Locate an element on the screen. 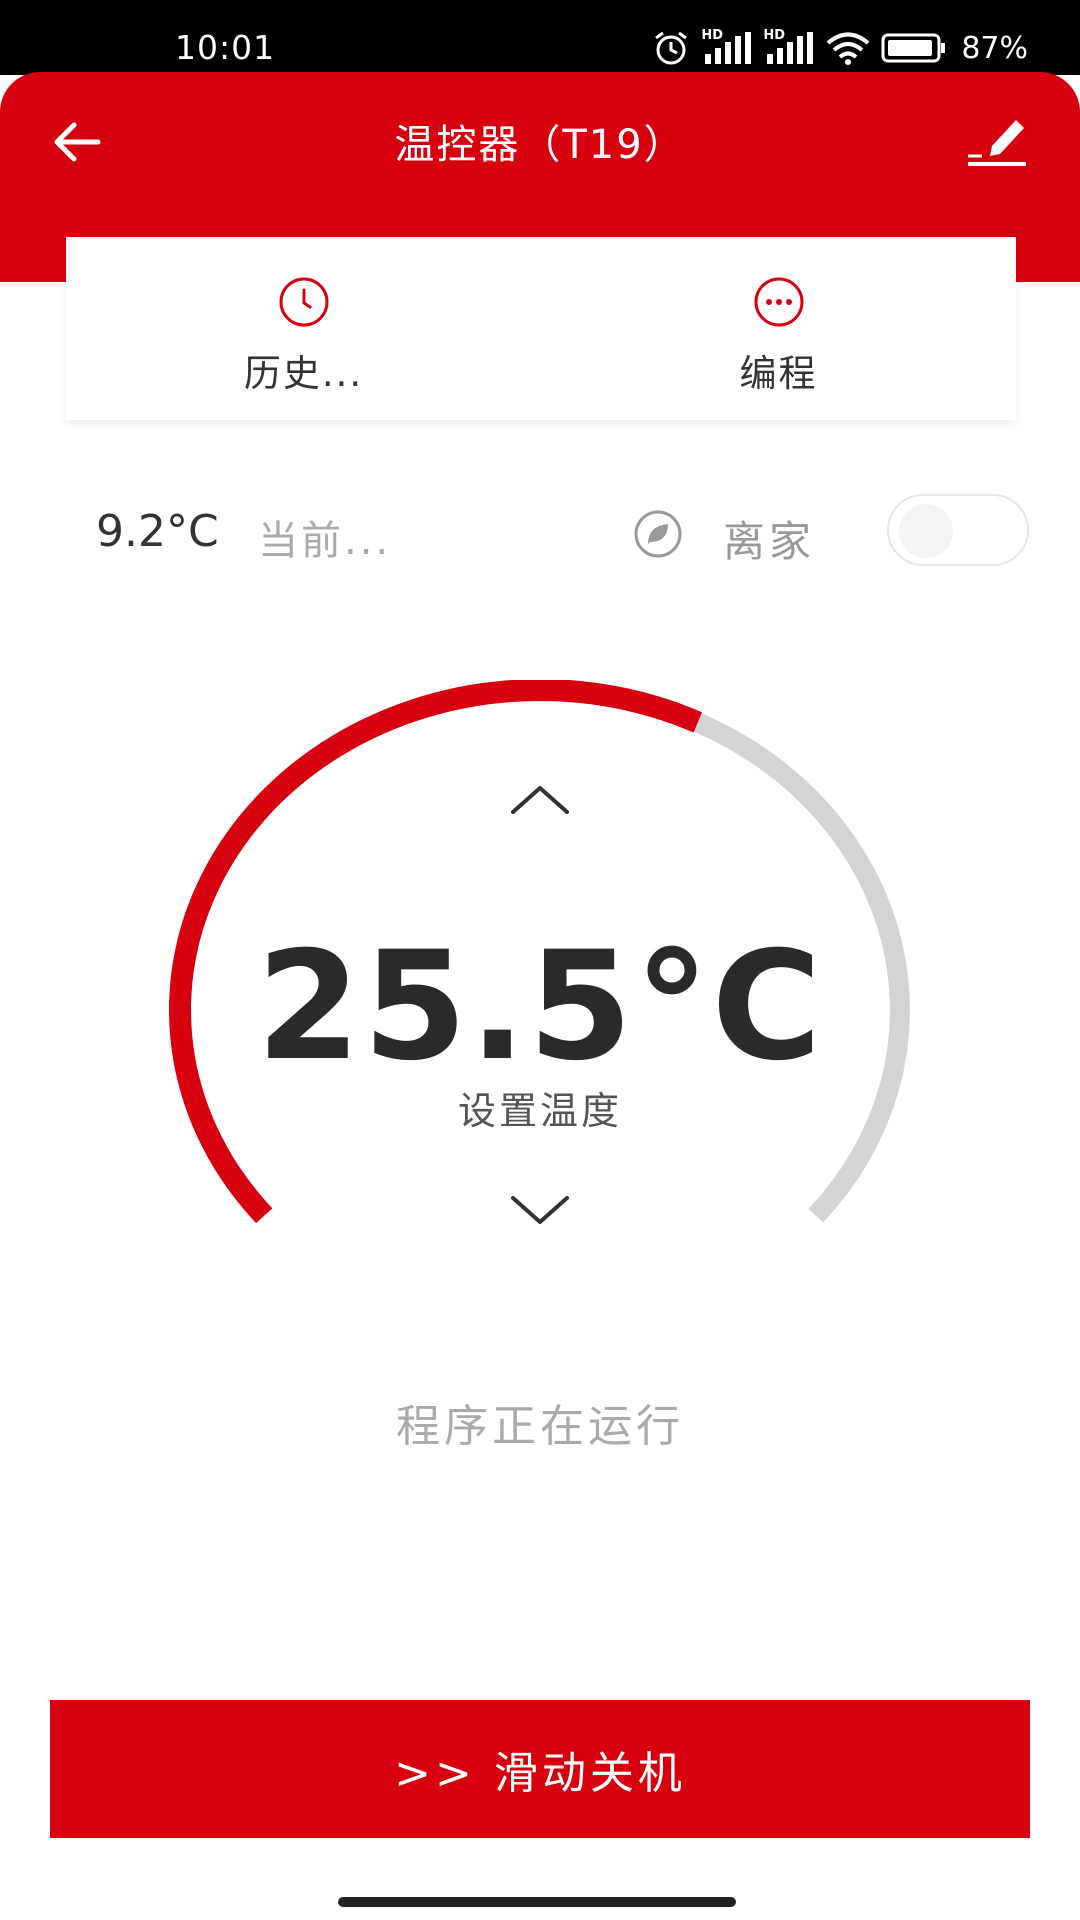 The height and width of the screenshot is (1920, 1080). decrease-temperature-icon is located at coordinates (540, 1210).